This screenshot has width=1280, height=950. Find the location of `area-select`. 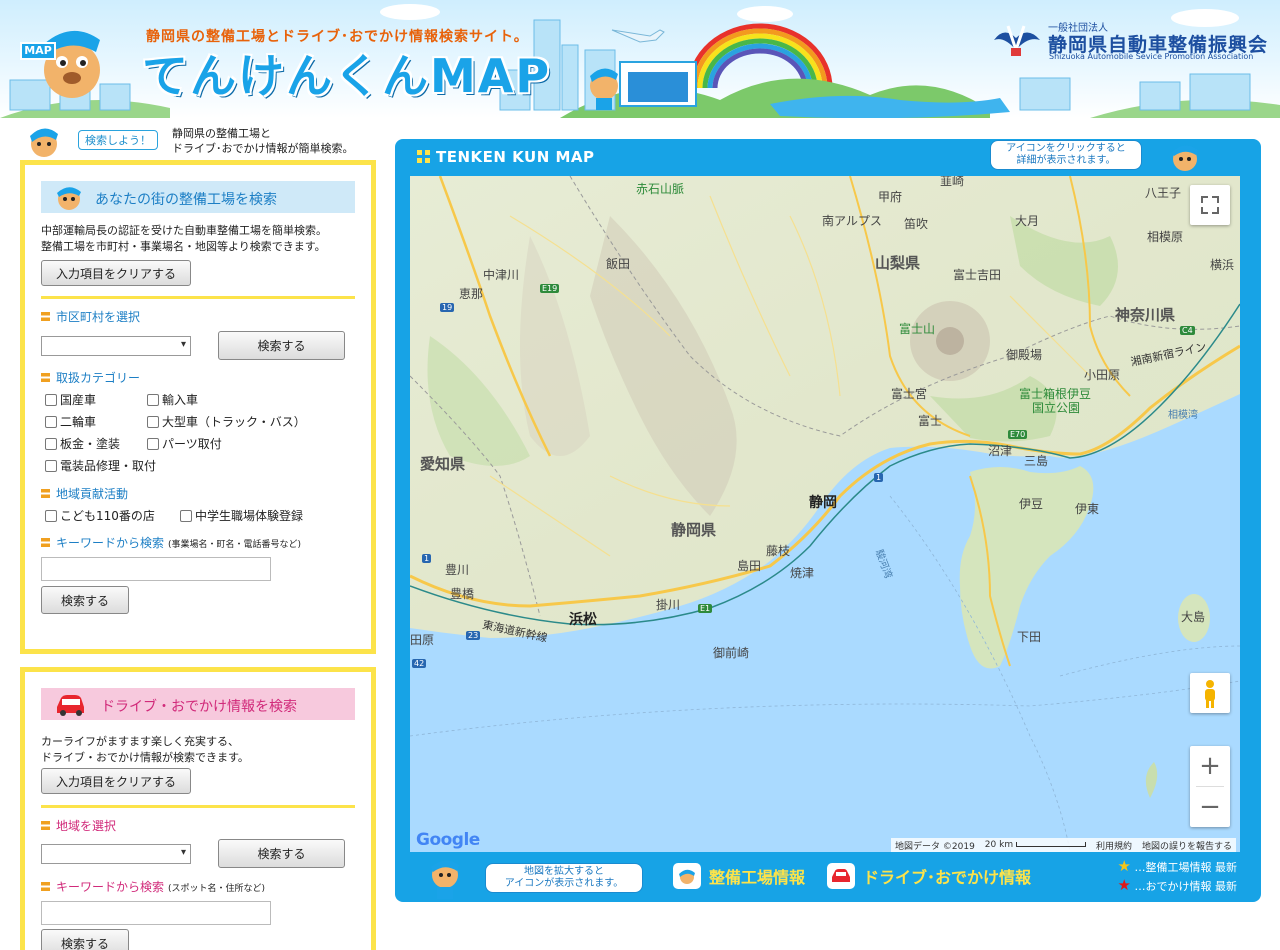

area-select is located at coordinates (116, 854).